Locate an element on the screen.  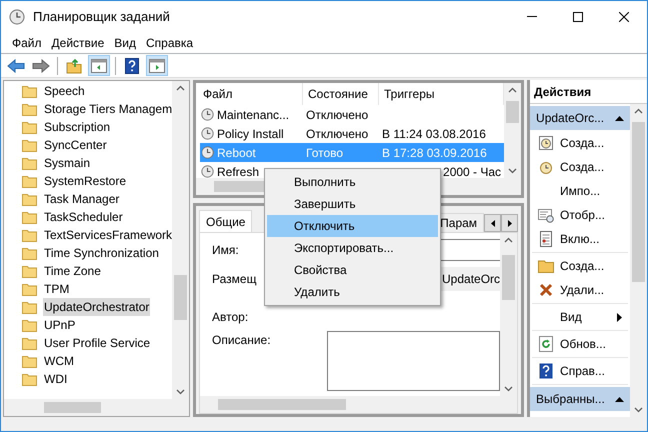
field-label: Размещ is located at coordinates (235, 279).